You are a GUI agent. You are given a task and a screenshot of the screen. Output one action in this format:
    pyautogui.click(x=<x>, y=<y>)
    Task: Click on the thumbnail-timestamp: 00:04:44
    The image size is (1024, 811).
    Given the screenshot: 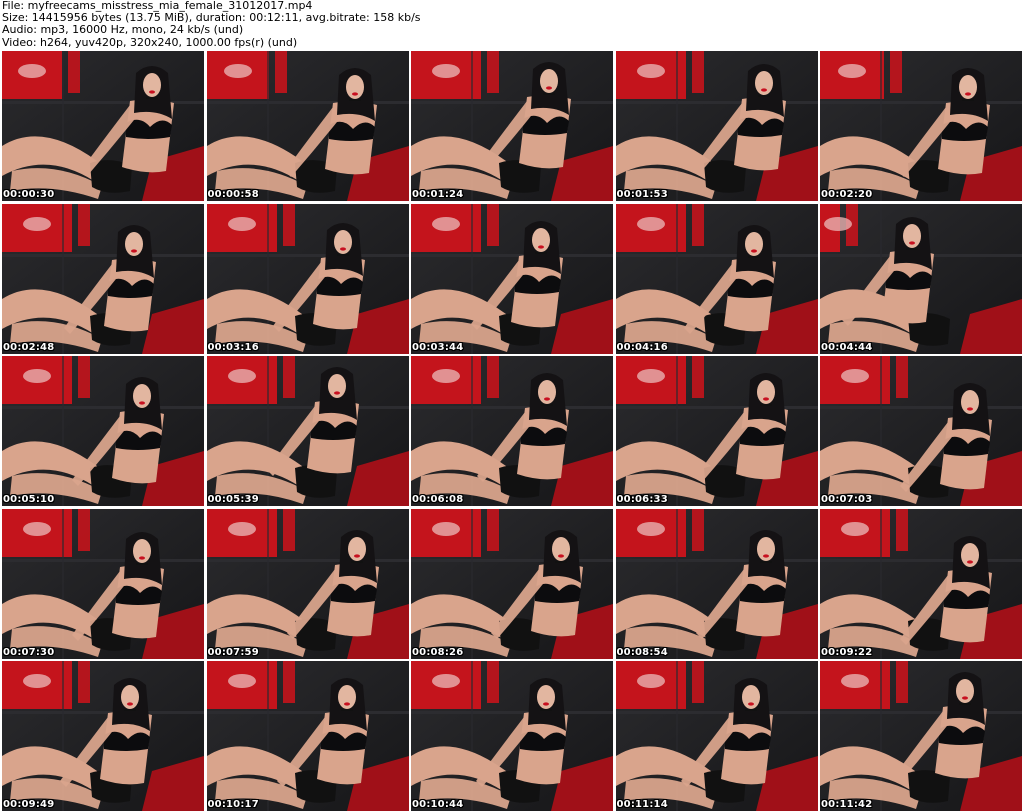 What is the action you would take?
    pyautogui.click(x=847, y=347)
    